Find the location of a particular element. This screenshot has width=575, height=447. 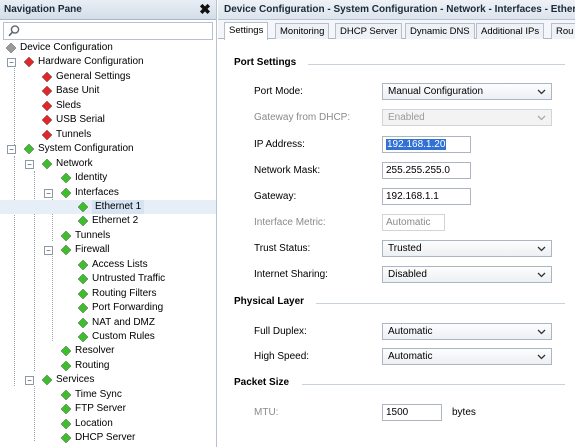

tab-monitoring: Monitoring is located at coordinates (302, 31).